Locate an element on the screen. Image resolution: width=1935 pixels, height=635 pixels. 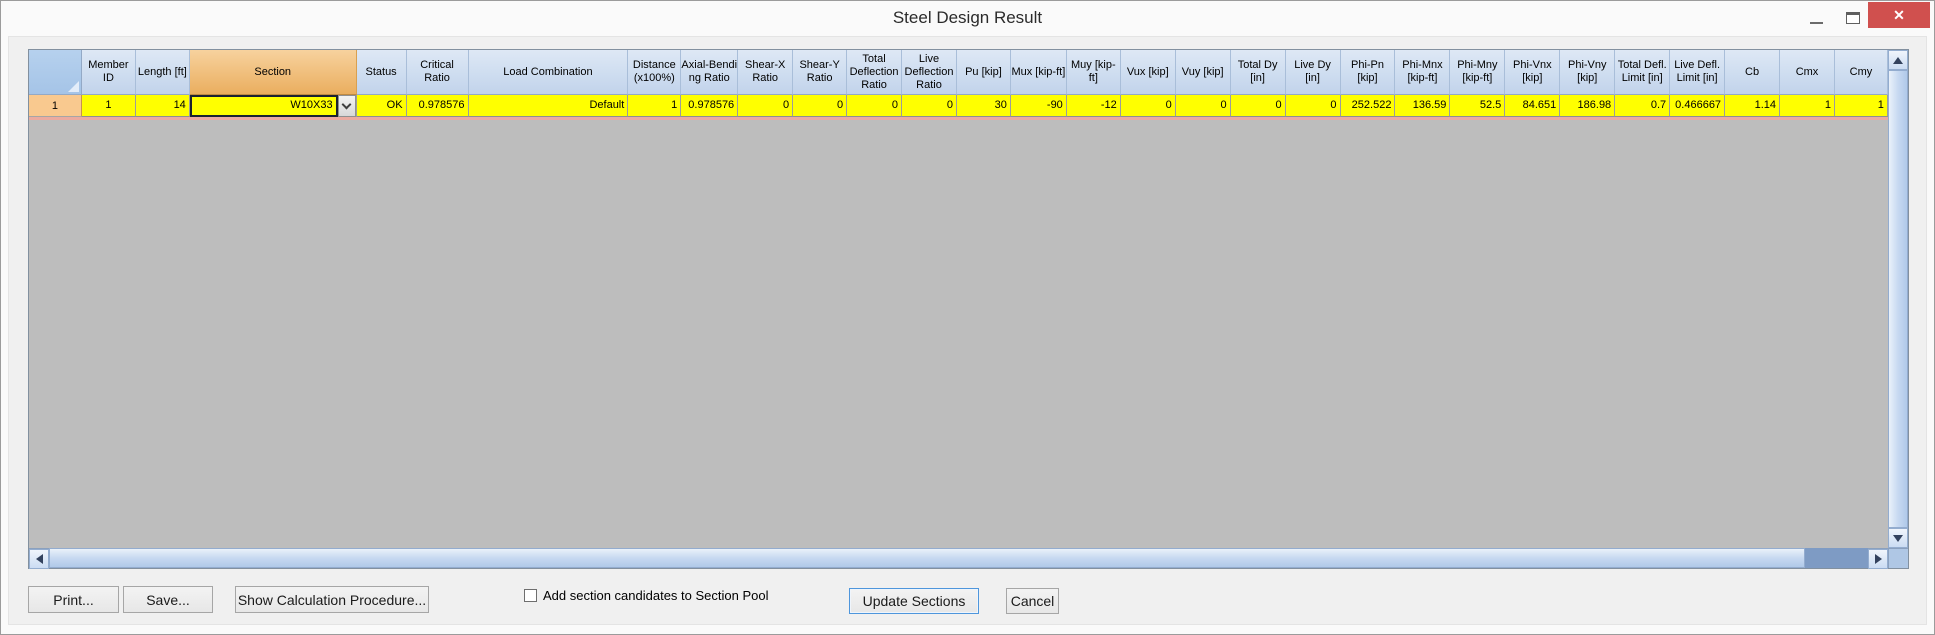
column-header-total-deflection-ratio: Total Deflection Ratio is located at coordinates (875, 72).